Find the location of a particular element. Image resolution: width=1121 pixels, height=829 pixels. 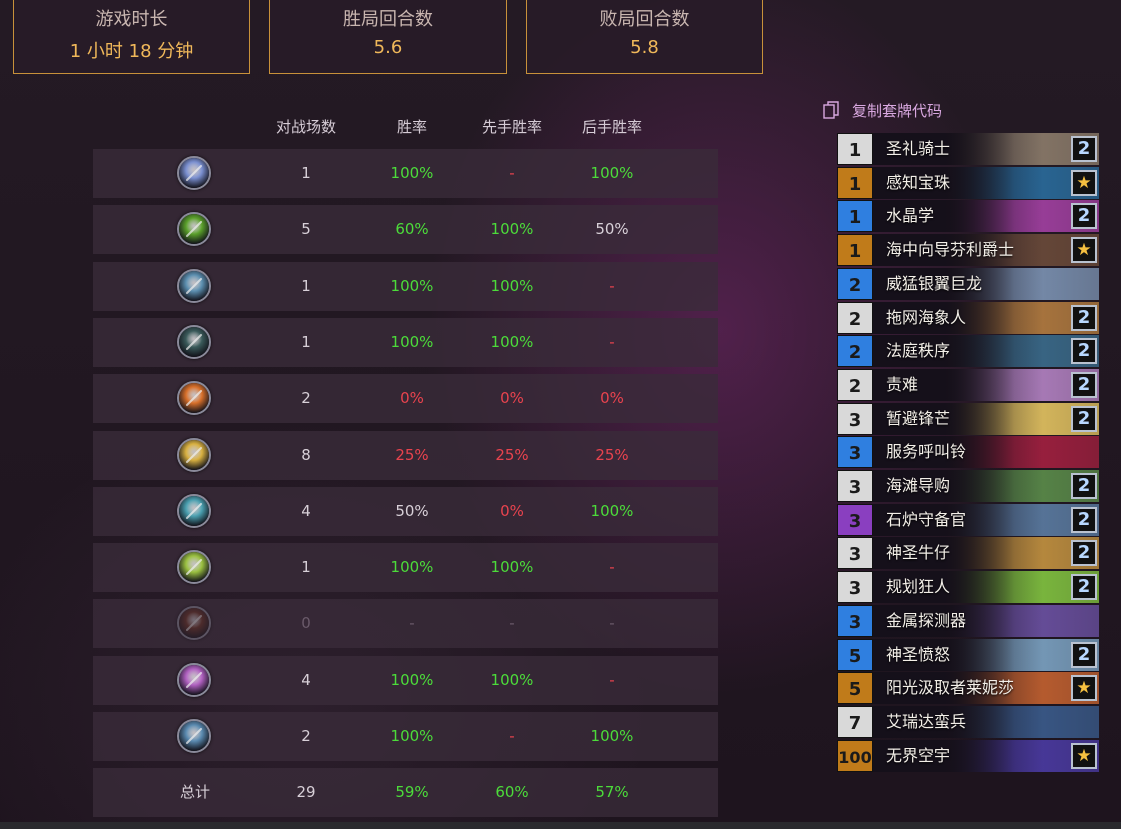

deck-card: 3 规划狂人 2 is located at coordinates (968, 587).